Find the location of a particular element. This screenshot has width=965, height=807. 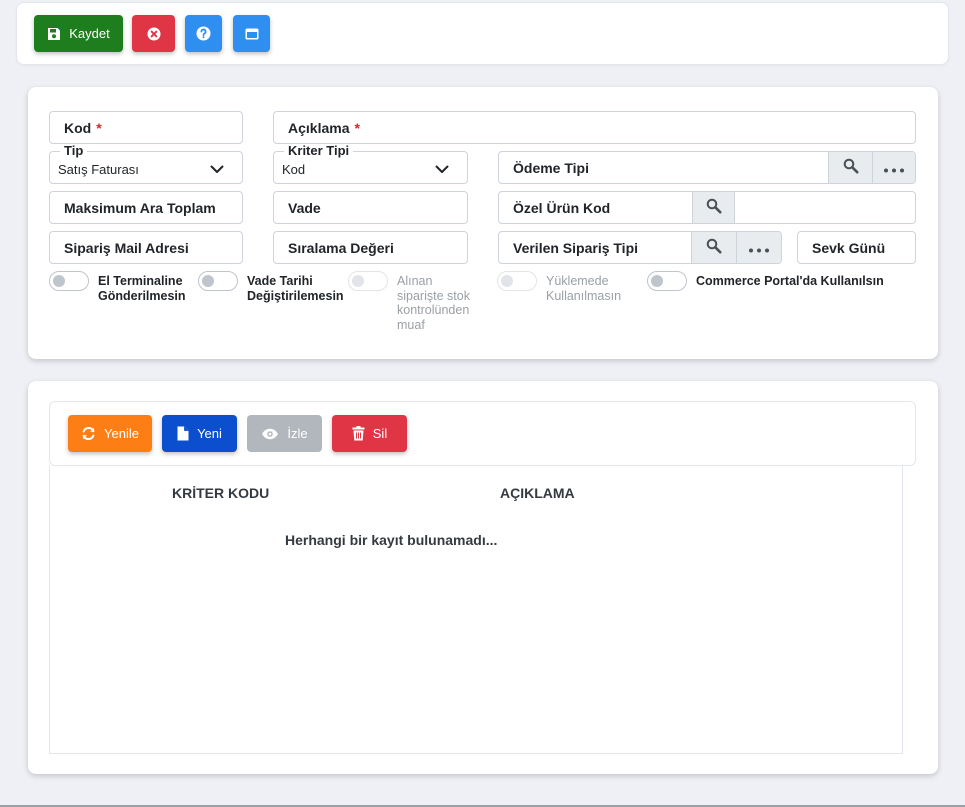

trash-icon is located at coordinates (358, 433).